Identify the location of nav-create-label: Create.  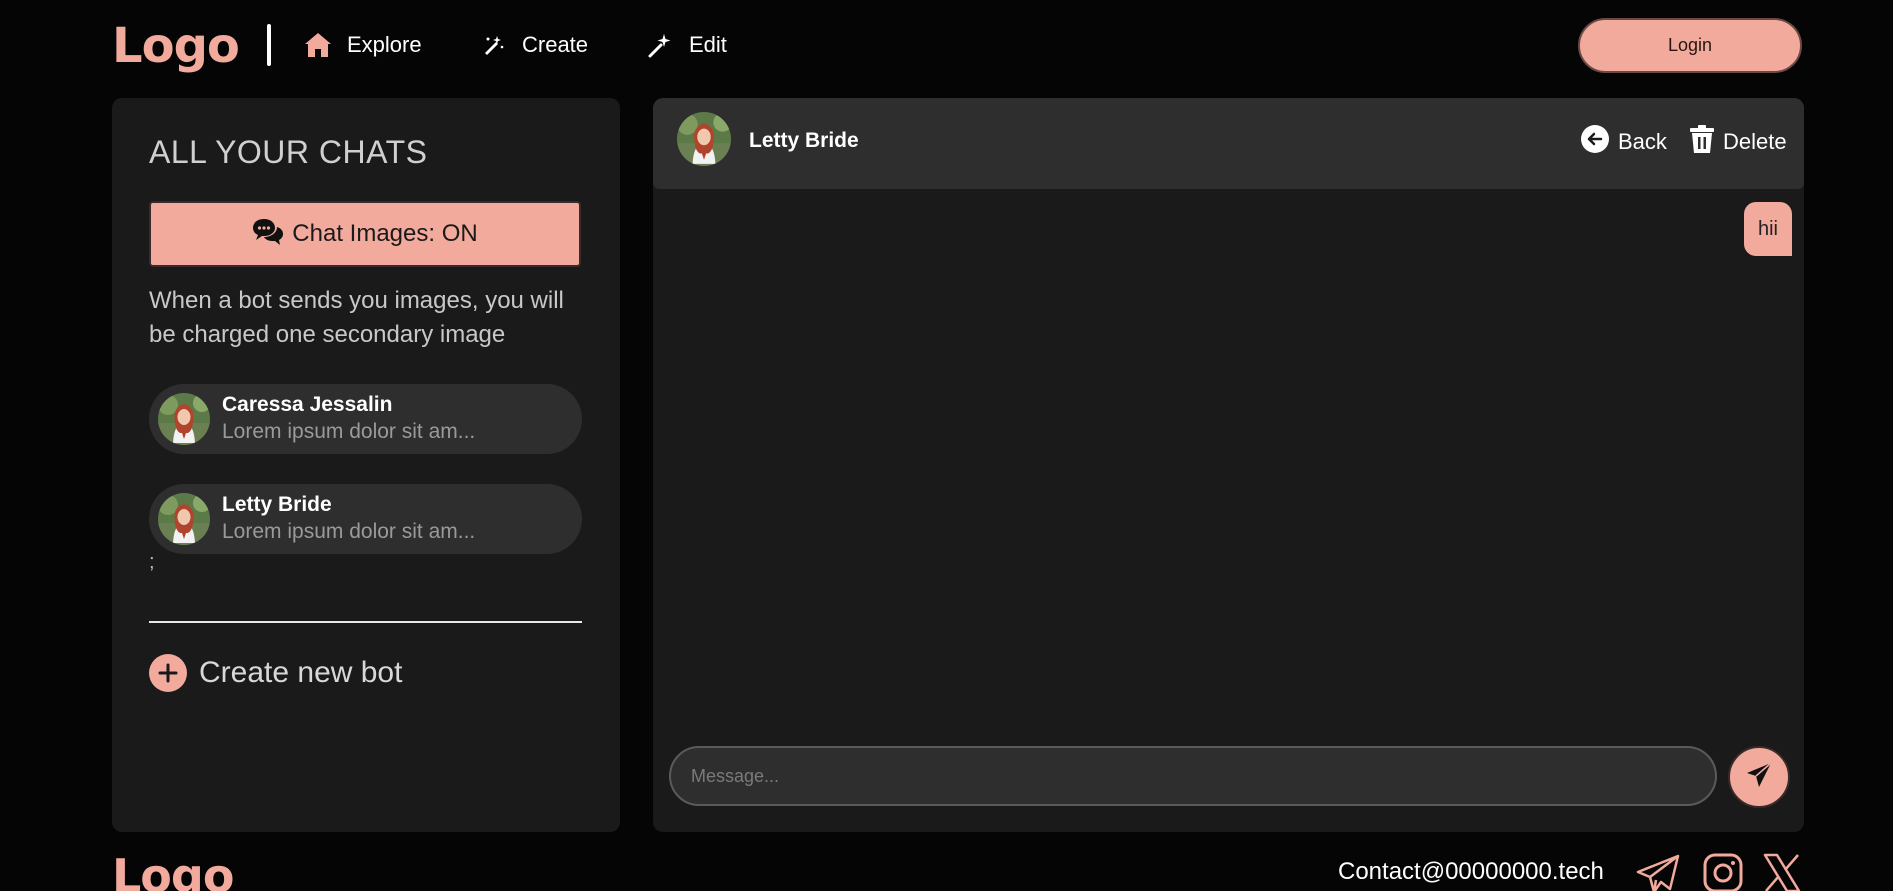
(555, 44).